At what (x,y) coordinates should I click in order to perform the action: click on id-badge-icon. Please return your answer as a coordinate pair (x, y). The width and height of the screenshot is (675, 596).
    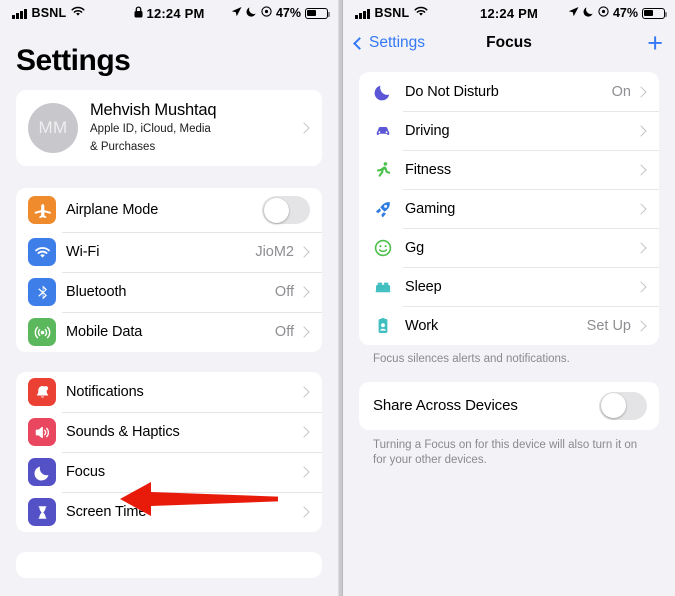
    Looking at the image, I should click on (383, 326).